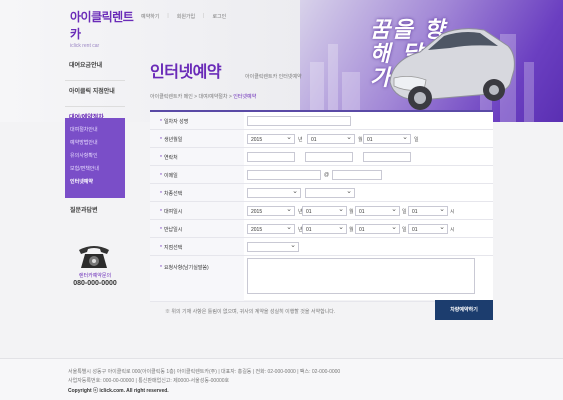 This screenshot has width=563, height=400. Describe the element at coordinates (176, 122) in the screenshot. I see `name-label: 일차자 성명` at that location.